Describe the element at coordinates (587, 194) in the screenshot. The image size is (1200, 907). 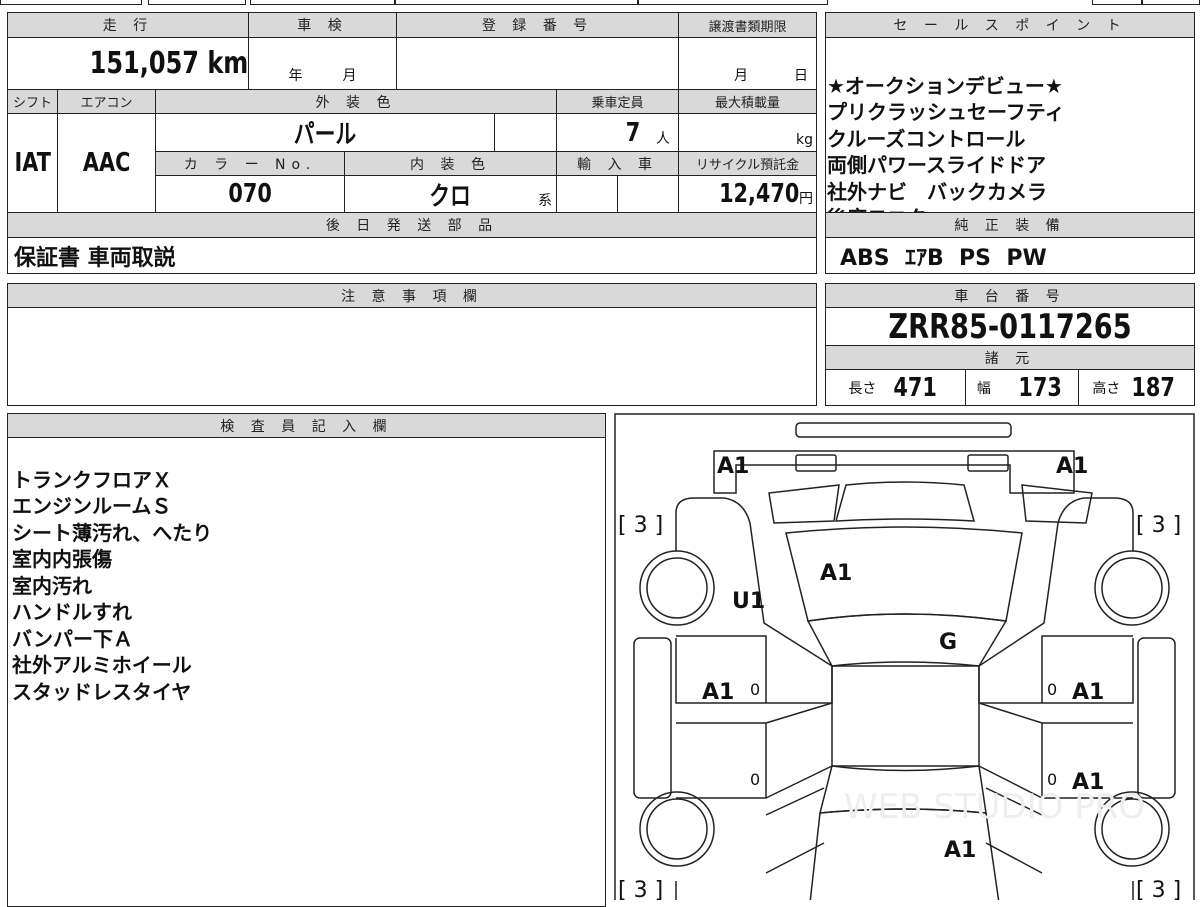
I see `import-value` at that location.